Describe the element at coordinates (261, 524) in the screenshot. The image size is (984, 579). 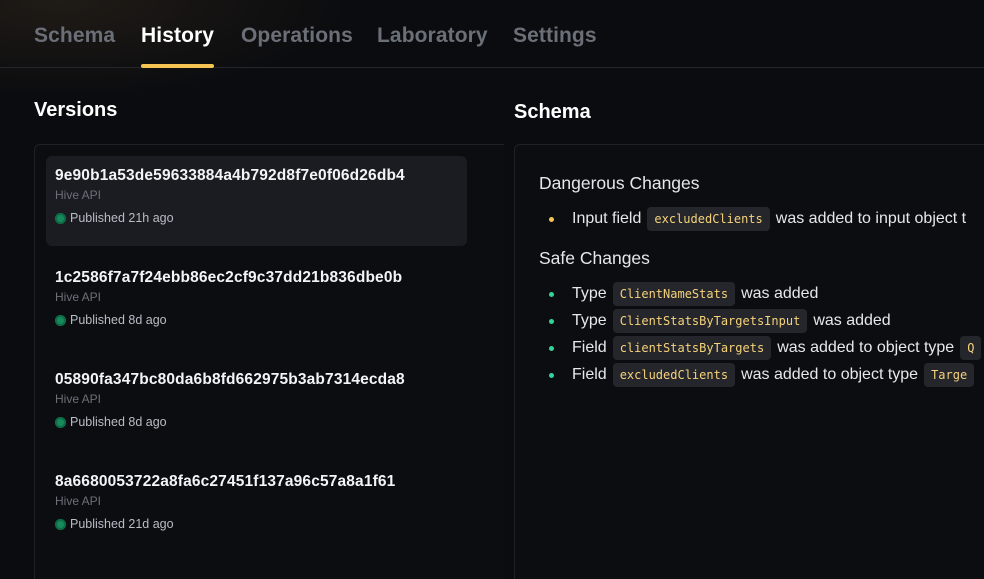
I see `version-status: Published 21d ago` at that location.